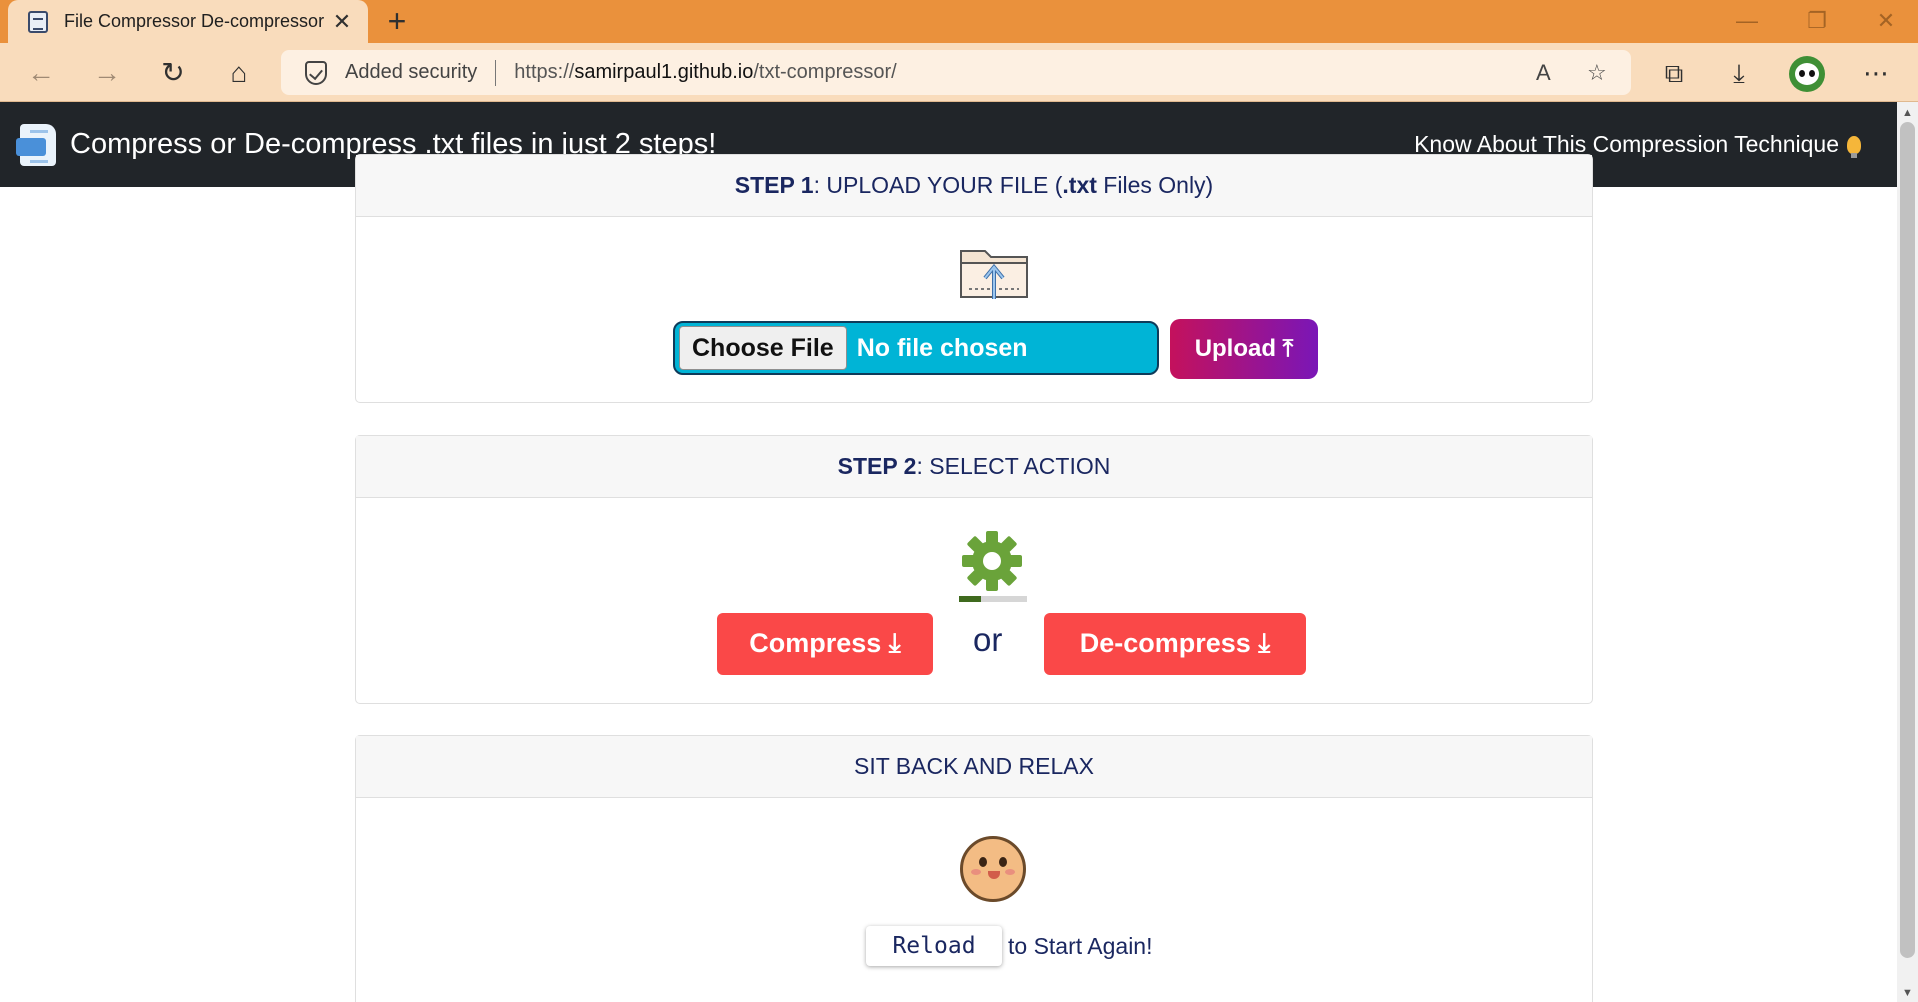 This screenshot has height=1002, width=1918. What do you see at coordinates (1886, 21) in the screenshot?
I see `close-window-icon: ✕` at bounding box center [1886, 21].